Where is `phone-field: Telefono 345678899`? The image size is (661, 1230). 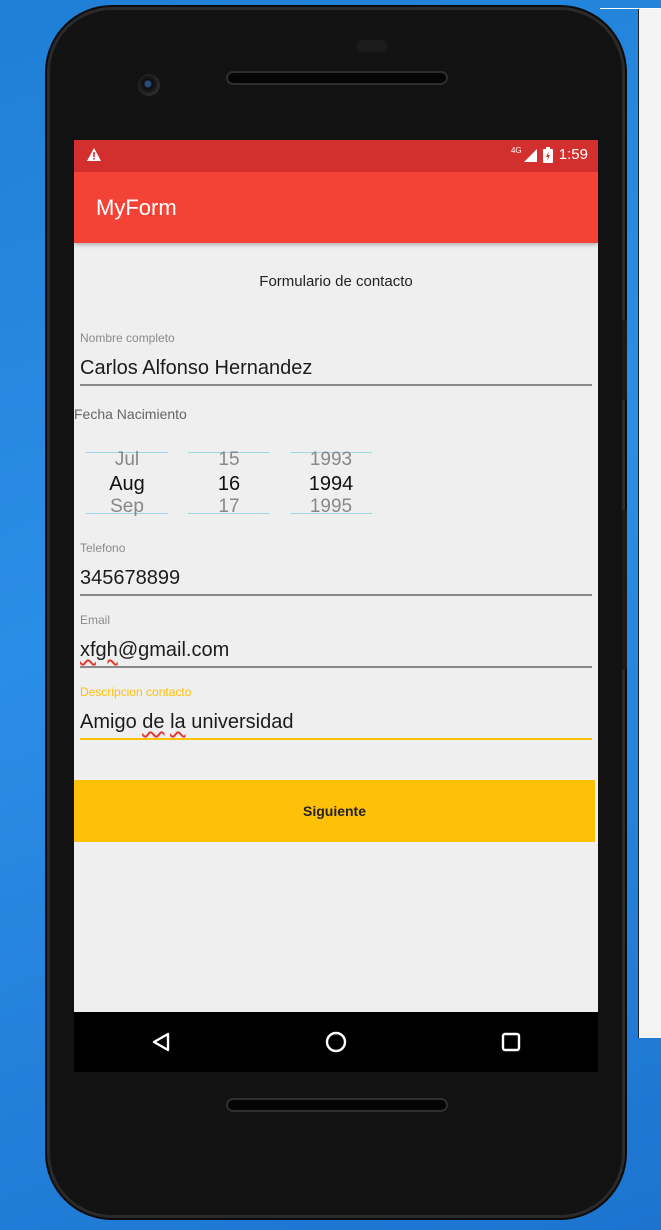 phone-field: Telefono 345678899 is located at coordinates (336, 568).